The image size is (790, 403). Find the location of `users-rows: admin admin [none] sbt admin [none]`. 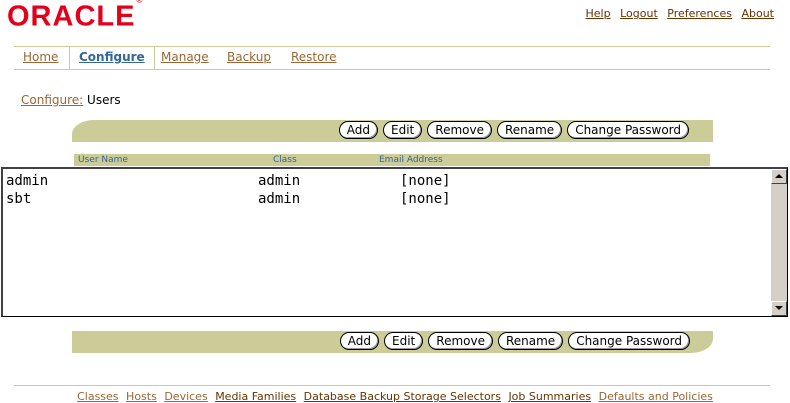

users-rows: admin admin [none] sbt admin [none] is located at coordinates (386, 190).